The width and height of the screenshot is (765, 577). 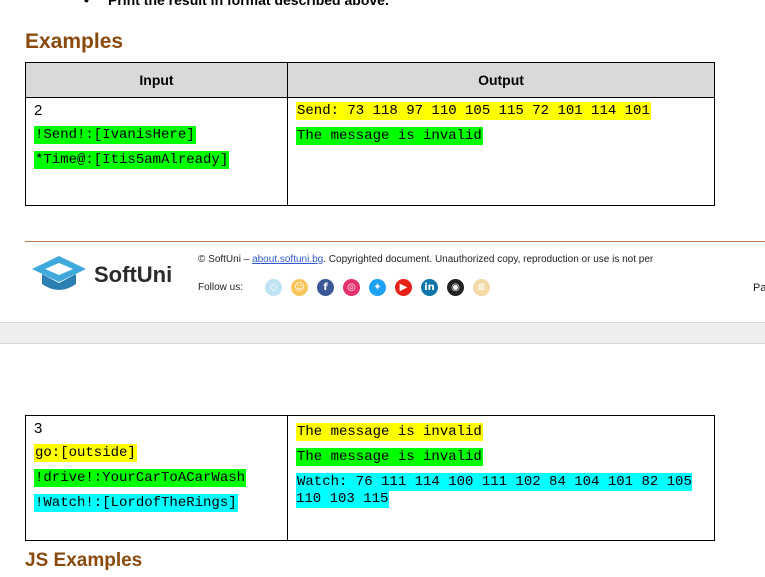 I want to click on softuni-icon: ◇, so click(x=273, y=287).